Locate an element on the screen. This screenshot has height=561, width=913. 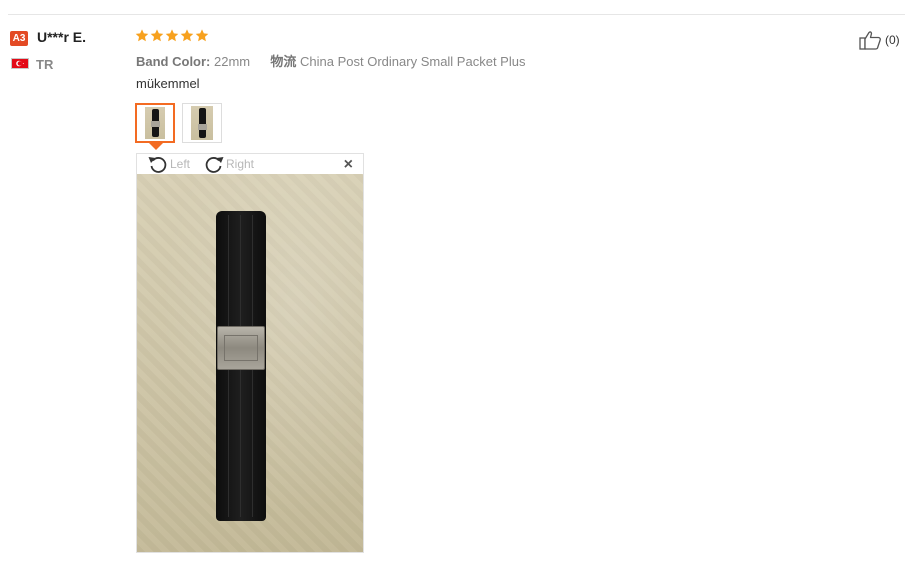
rotate-right-button: Right is located at coordinates (228, 164).